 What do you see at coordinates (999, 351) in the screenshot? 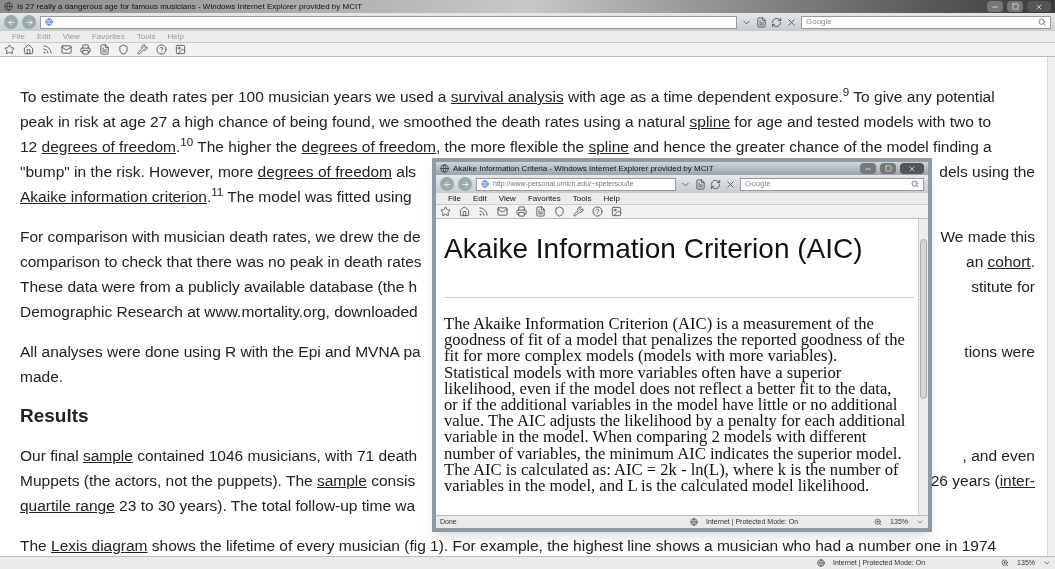
I see `paragraph-text: tions were` at bounding box center [999, 351].